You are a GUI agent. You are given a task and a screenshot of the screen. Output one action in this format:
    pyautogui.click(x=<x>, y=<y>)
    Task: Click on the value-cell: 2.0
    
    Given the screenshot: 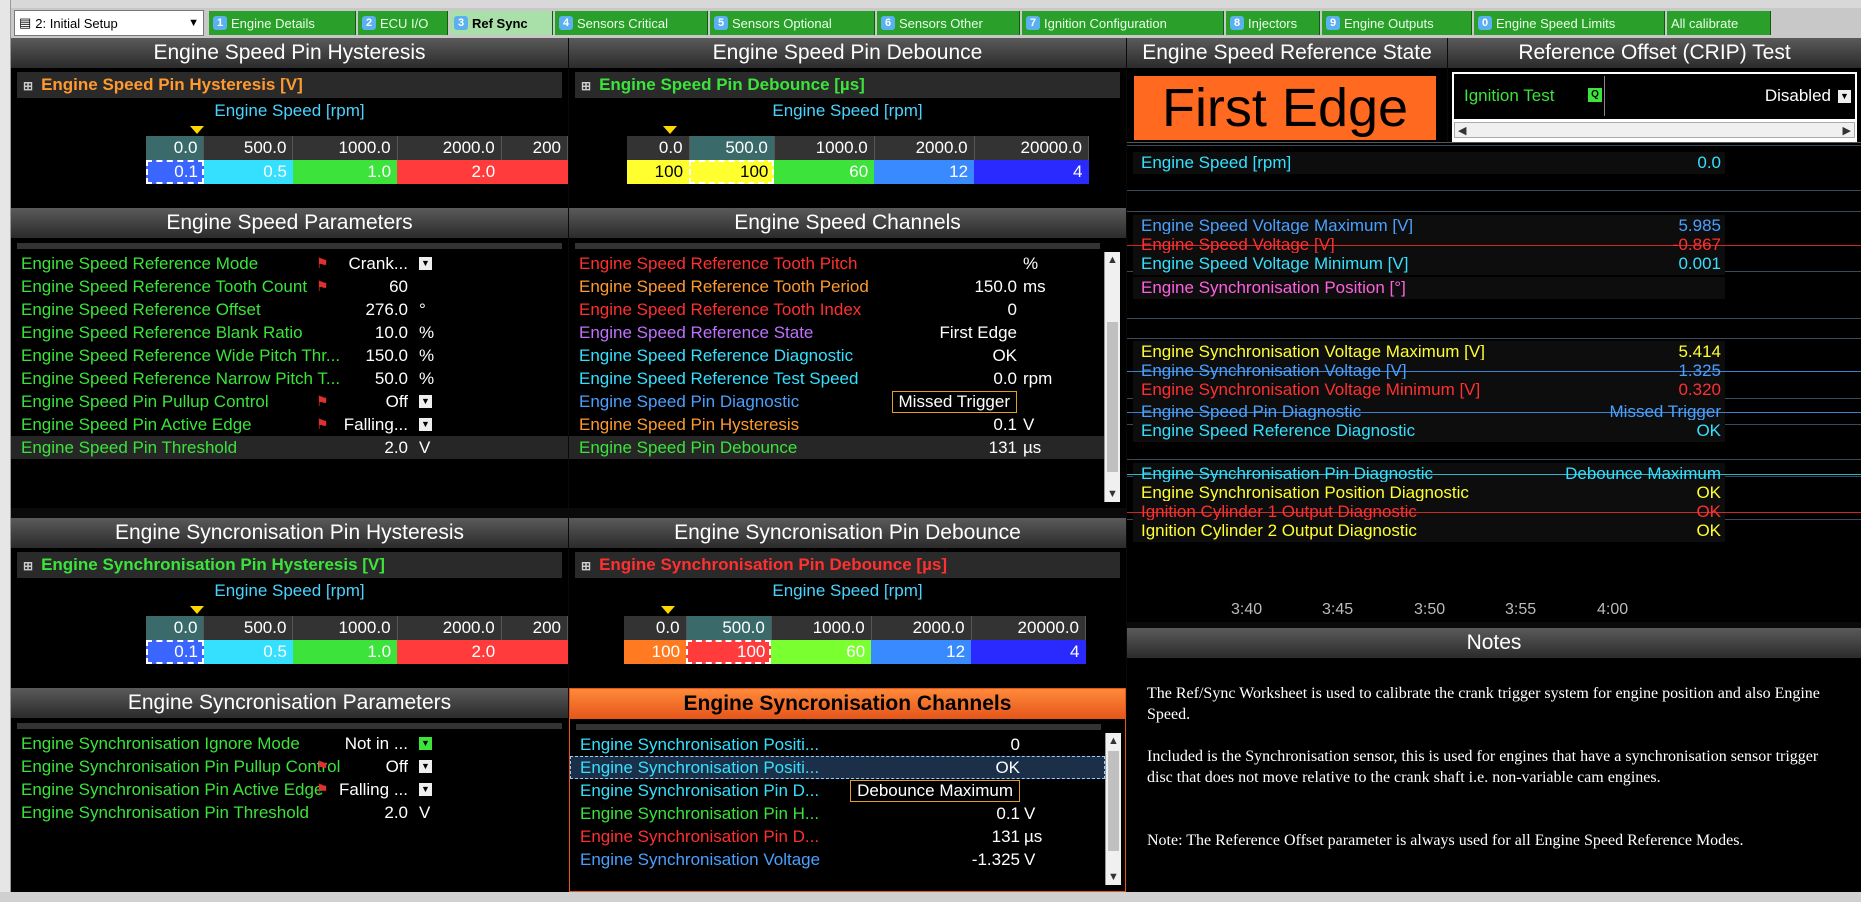 What is the action you would take?
    pyautogui.click(x=449, y=172)
    